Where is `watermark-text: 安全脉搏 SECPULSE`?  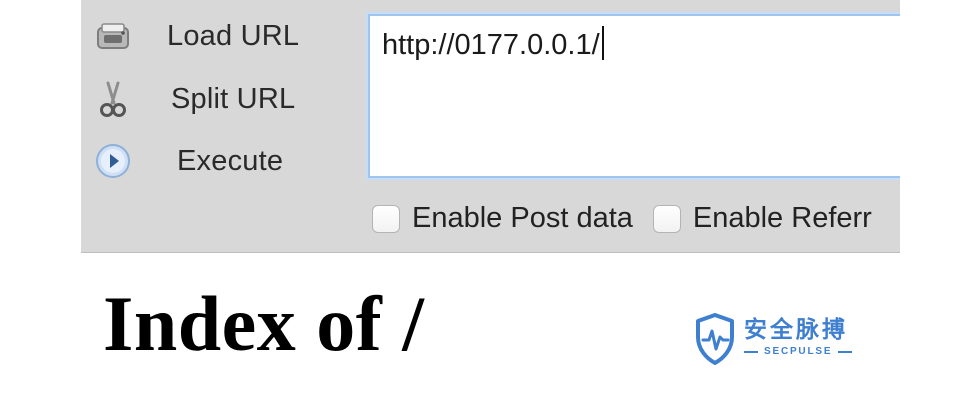
watermark-text: 安全脉搏 SECPULSE is located at coordinates (798, 337).